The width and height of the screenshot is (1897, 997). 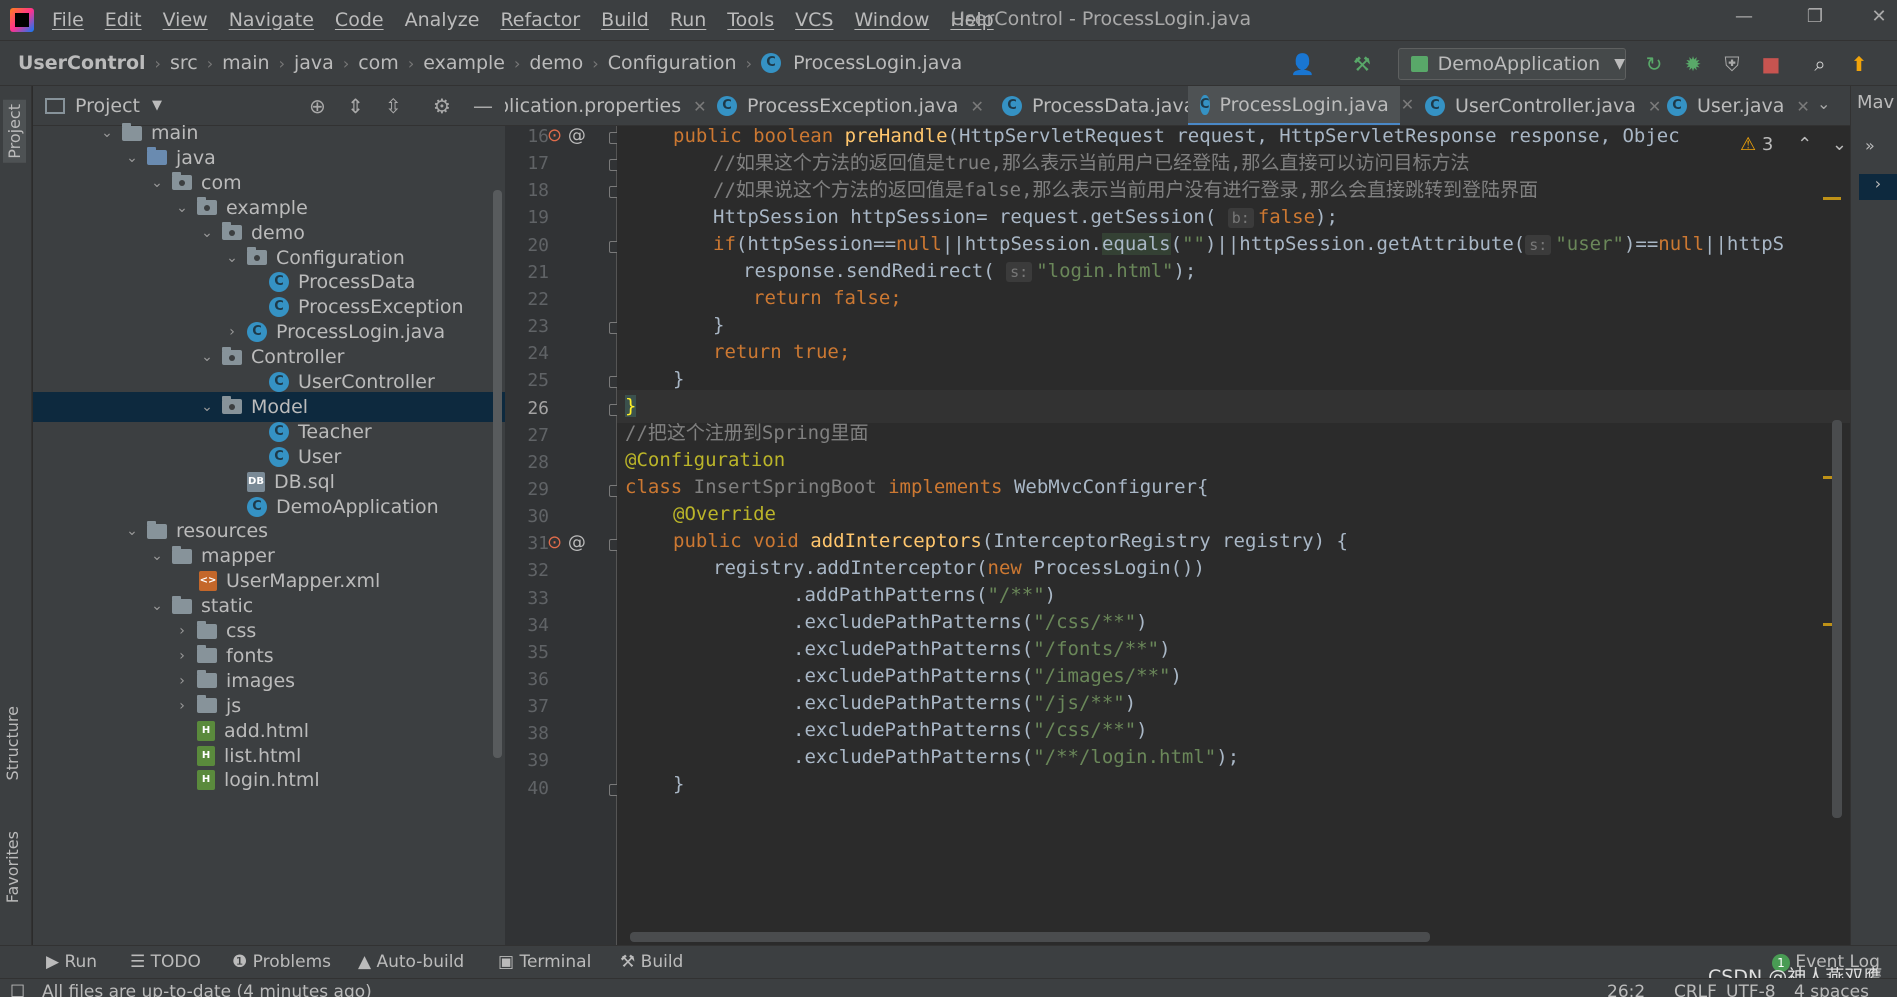 What do you see at coordinates (1301, 105) in the screenshot?
I see `tab-process-login: C ProcessLogin.java ✕` at bounding box center [1301, 105].